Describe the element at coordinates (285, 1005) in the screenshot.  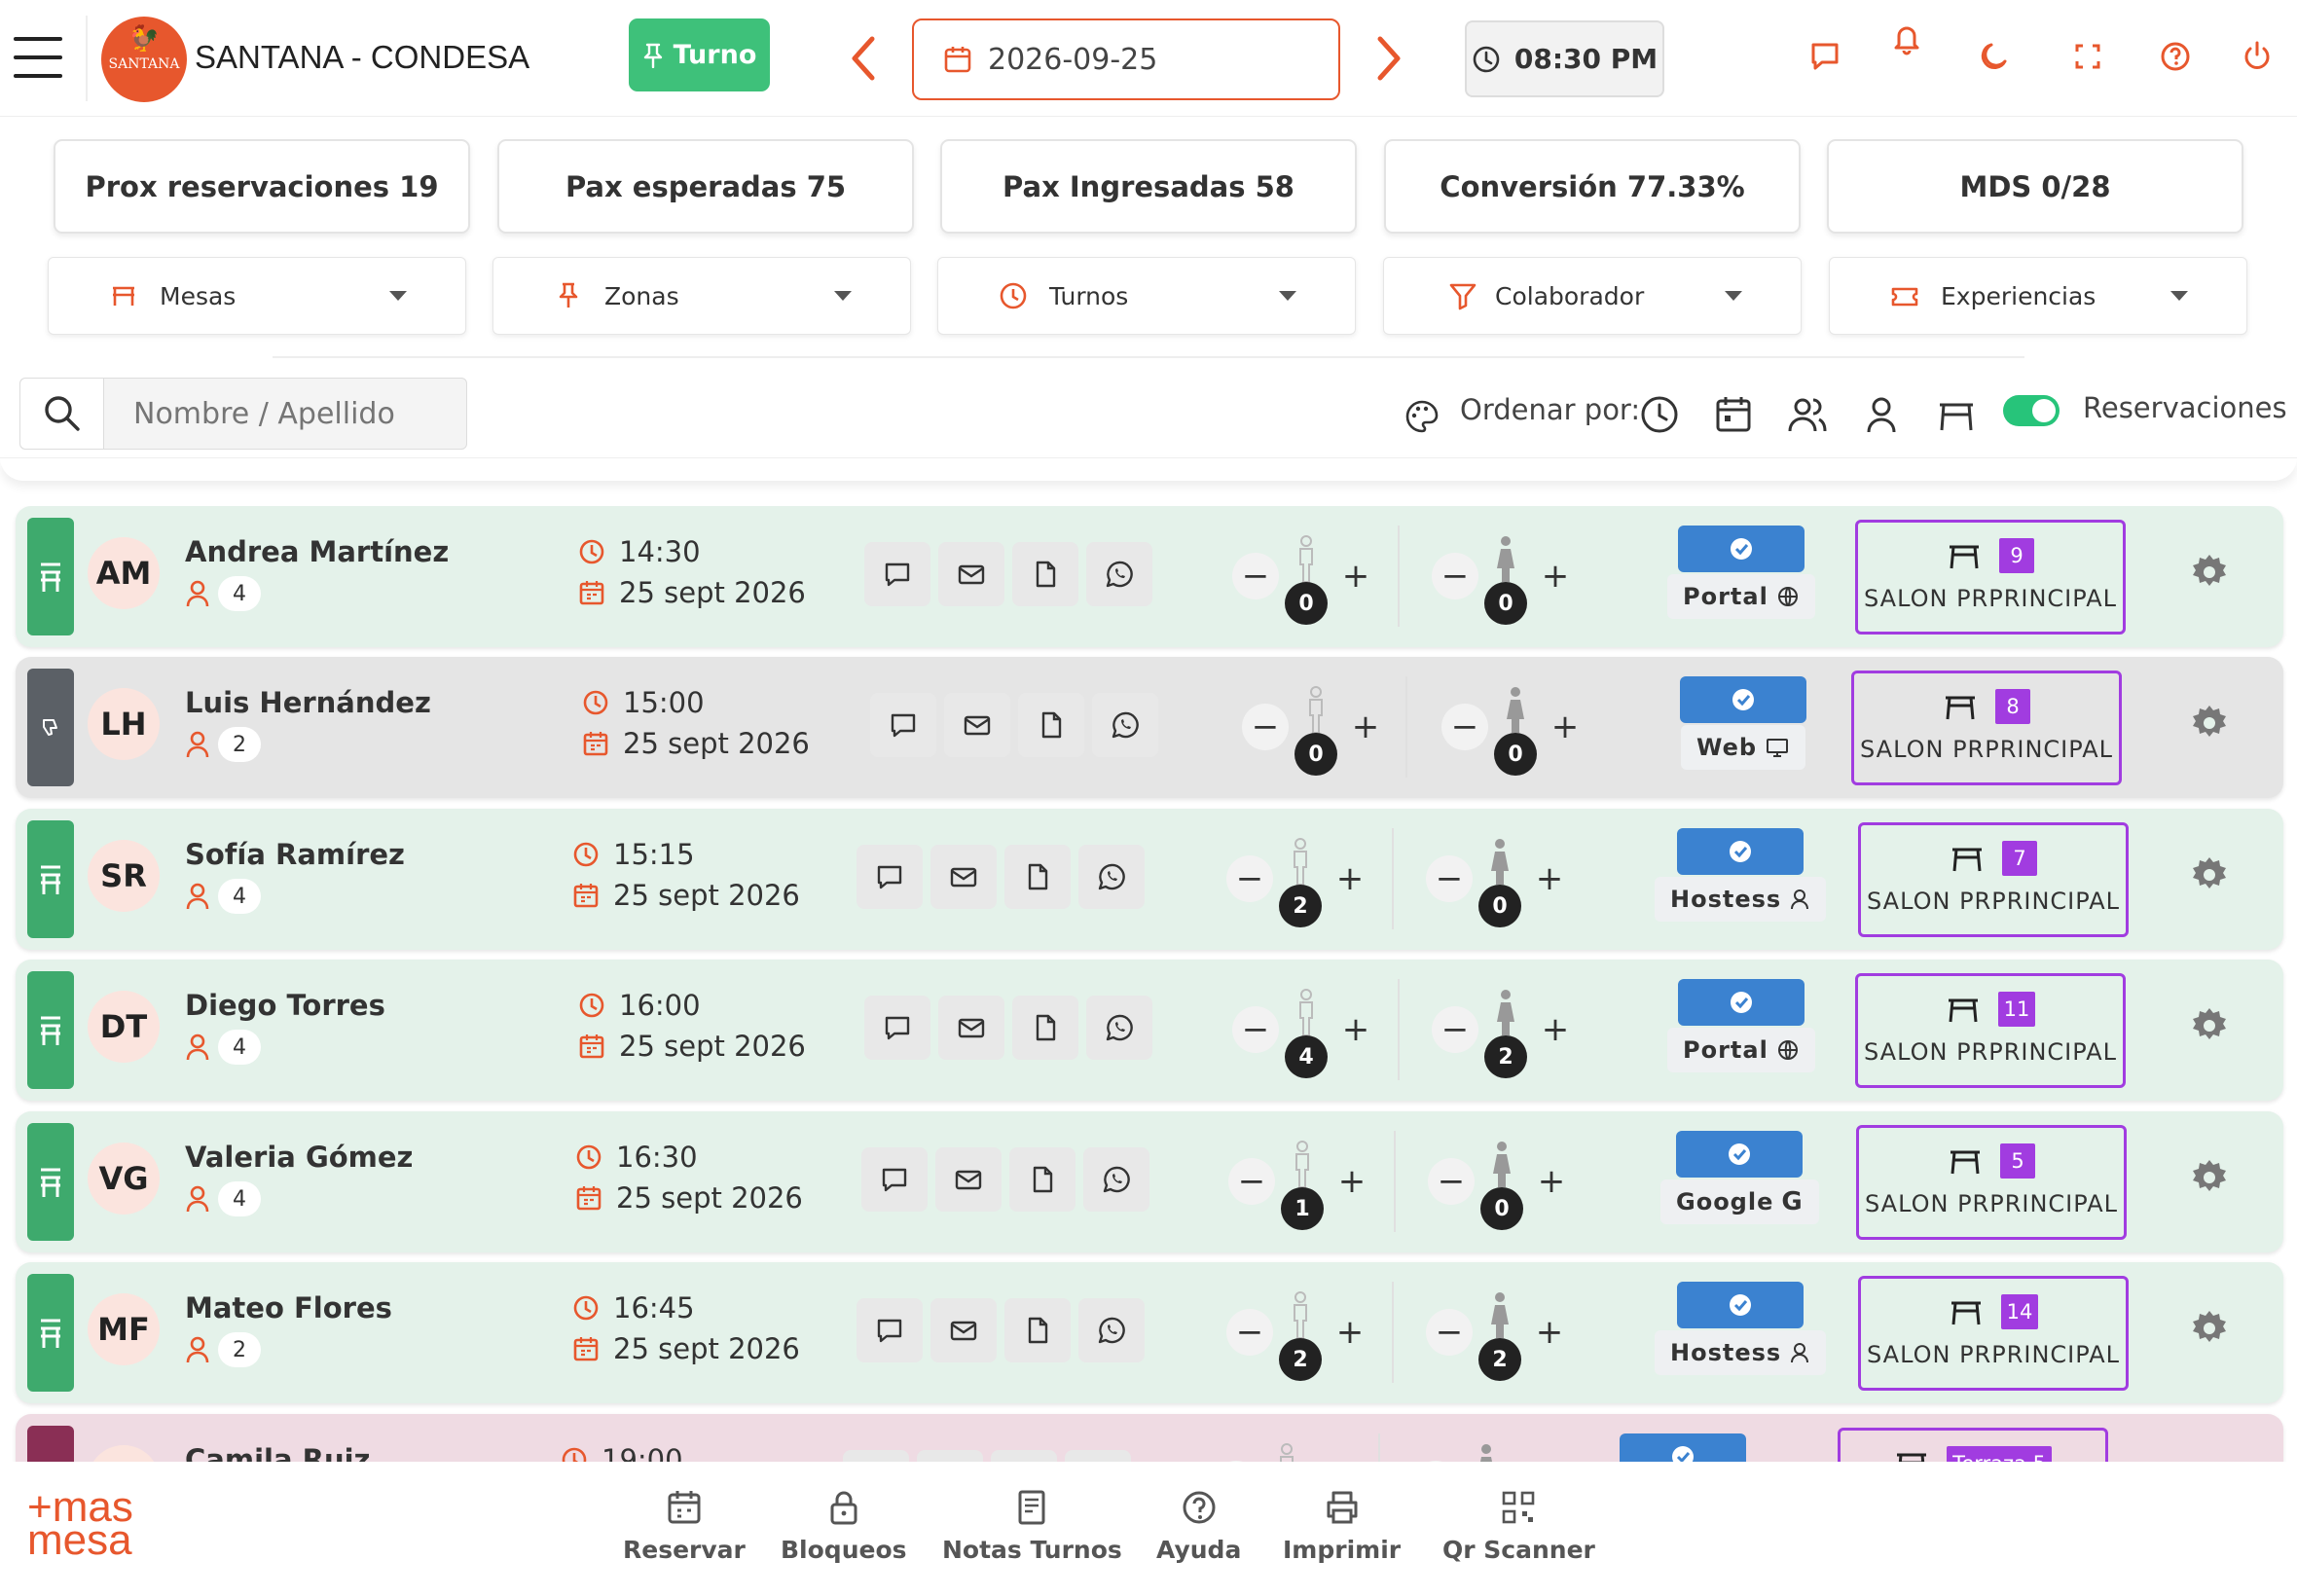
I see `guest-name: Diego Torres` at that location.